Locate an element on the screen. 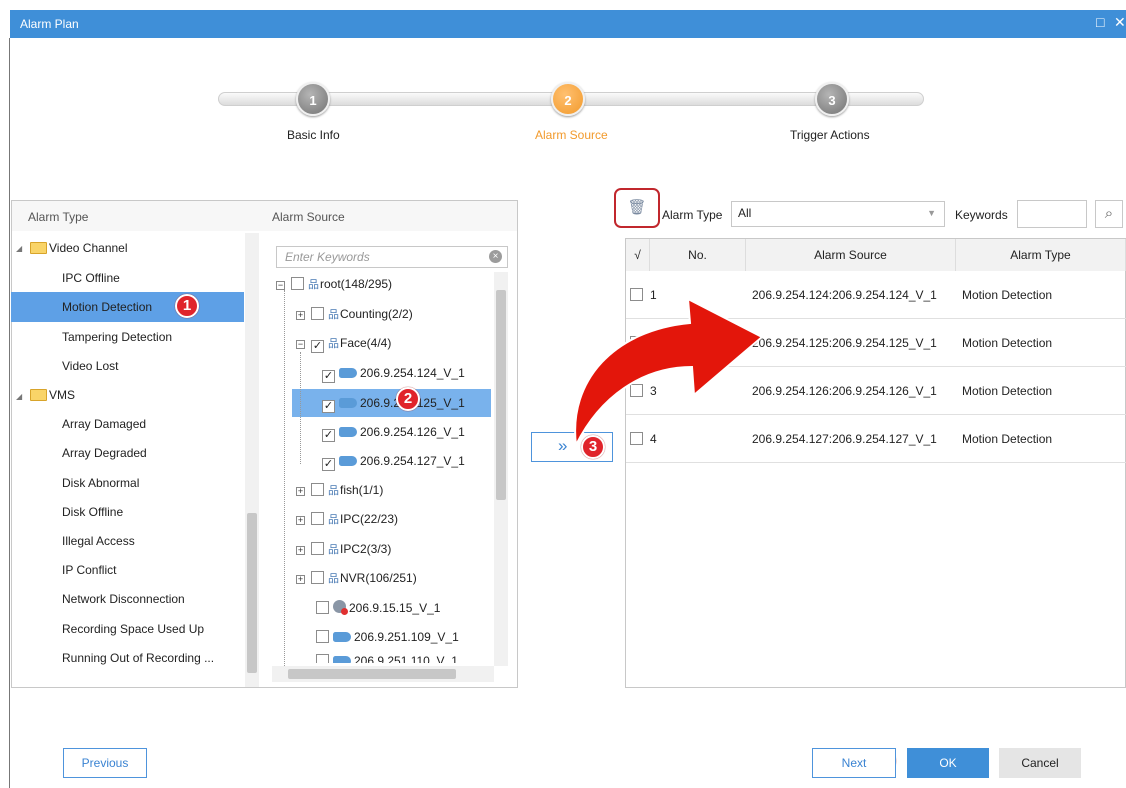 The image size is (1126, 788). tree-node-camera: 206.9.251.109_V_1 is located at coordinates (387, 637).